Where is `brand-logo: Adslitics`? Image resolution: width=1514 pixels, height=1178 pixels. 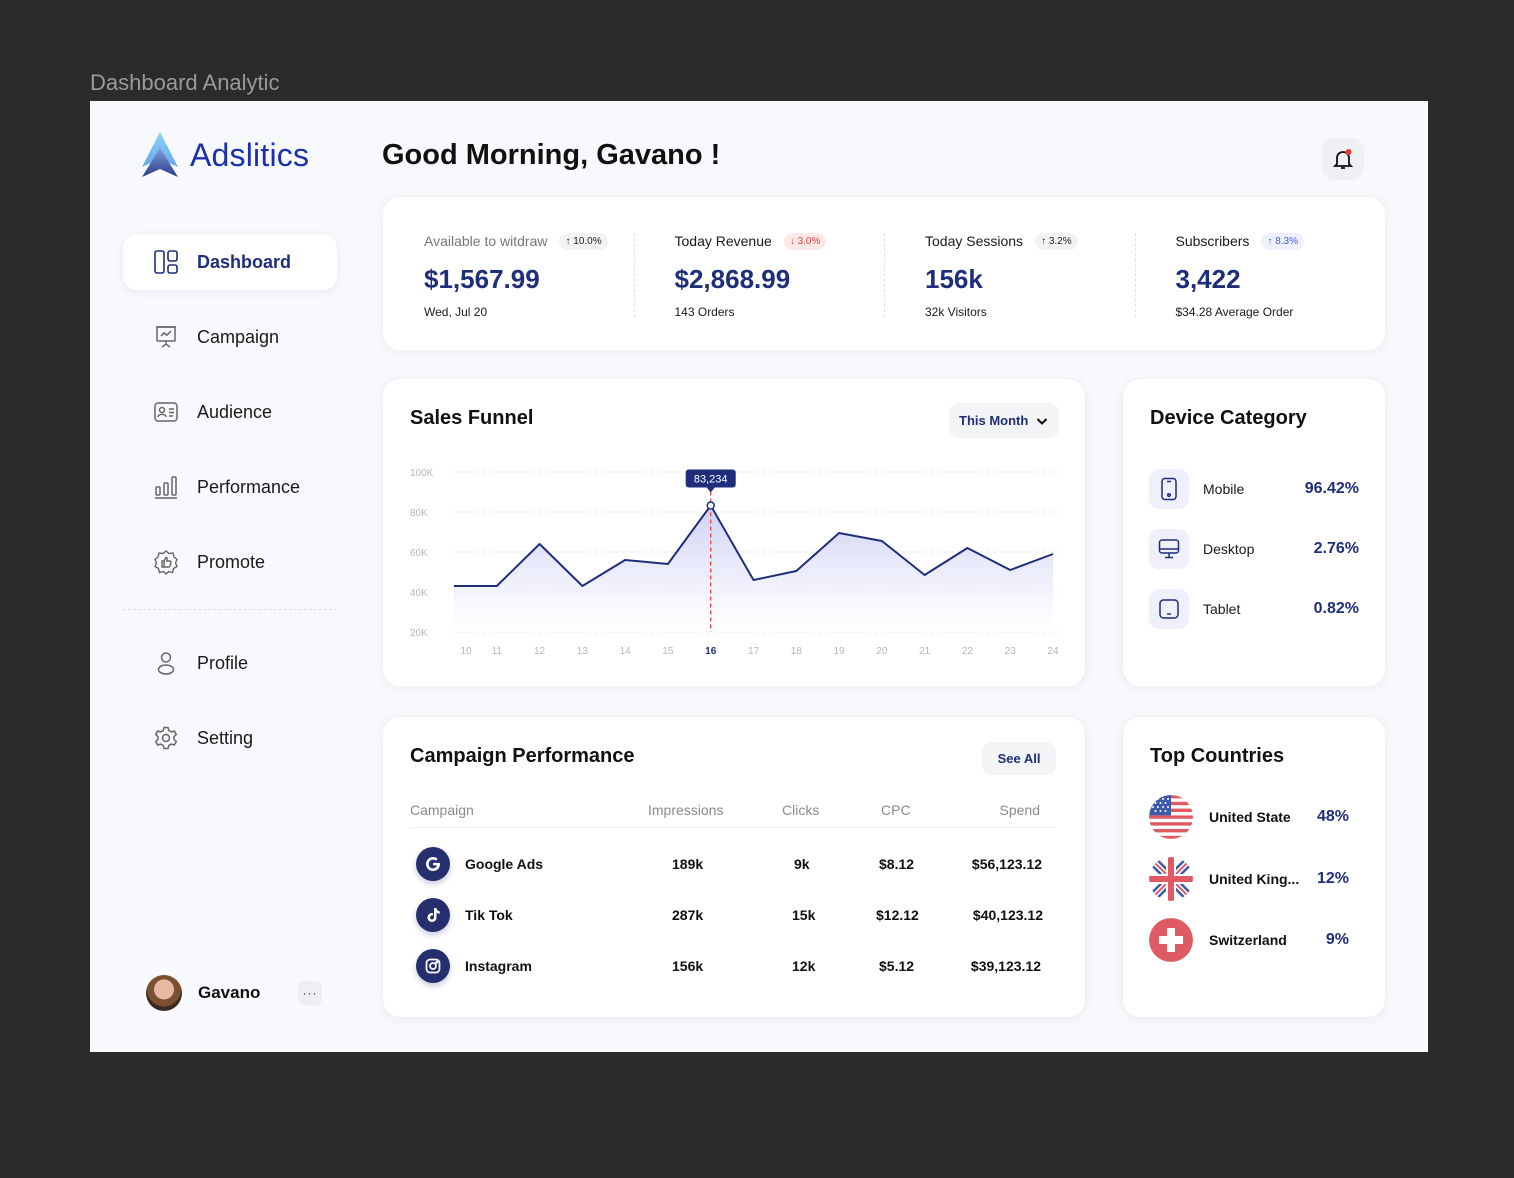 brand-logo: Adslitics is located at coordinates (224, 155).